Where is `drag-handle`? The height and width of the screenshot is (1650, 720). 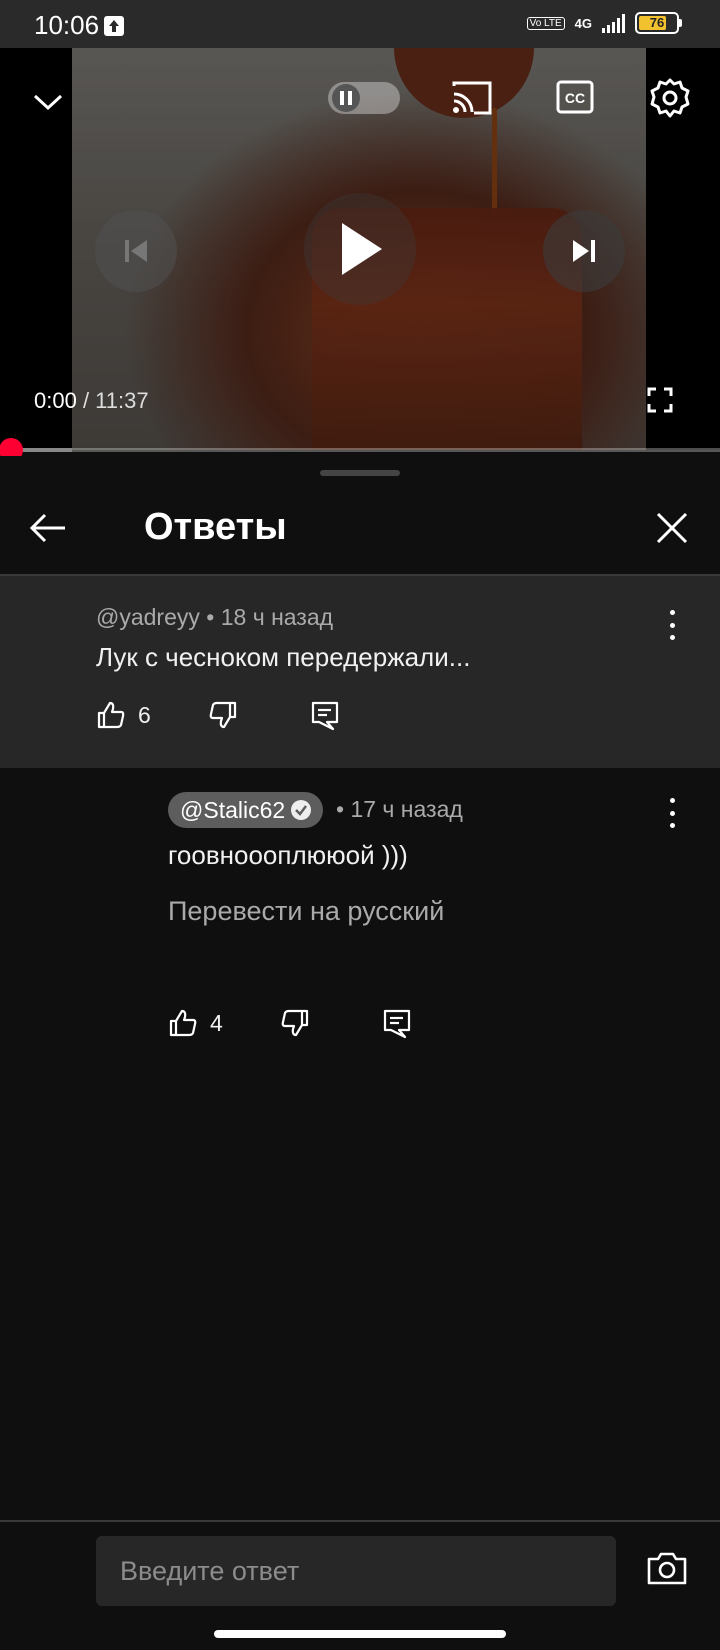
drag-handle is located at coordinates (360, 473).